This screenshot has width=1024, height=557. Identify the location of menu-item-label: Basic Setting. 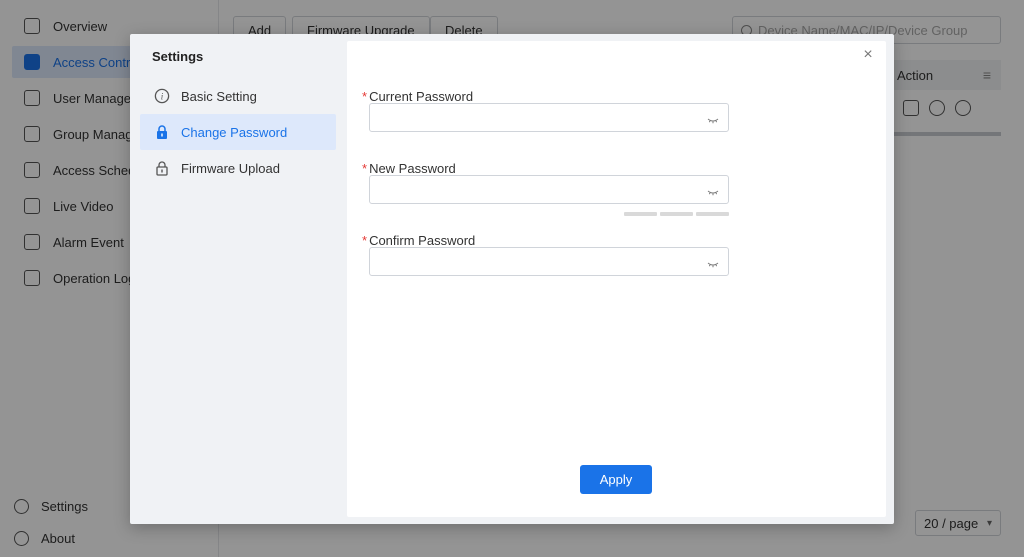
(219, 96).